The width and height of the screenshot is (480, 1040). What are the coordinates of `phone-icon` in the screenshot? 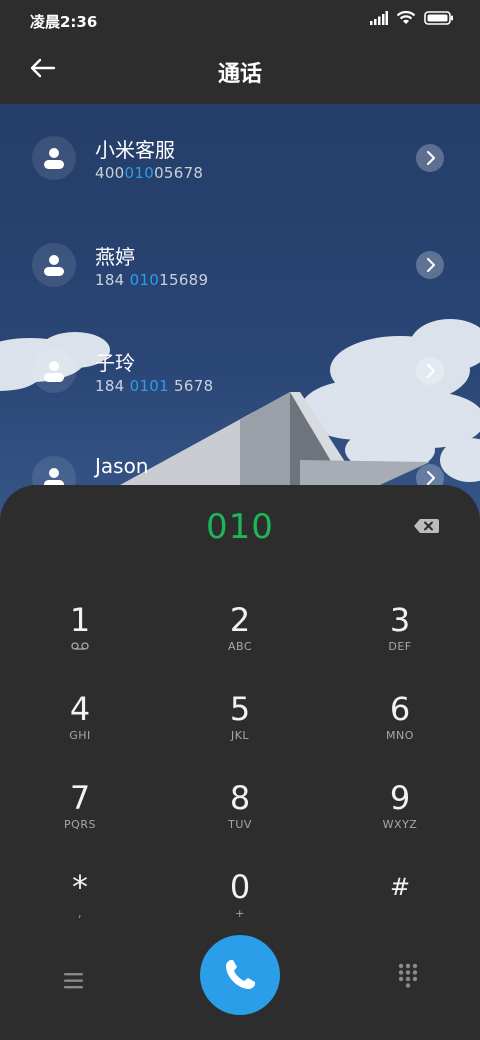 It's located at (240, 974).